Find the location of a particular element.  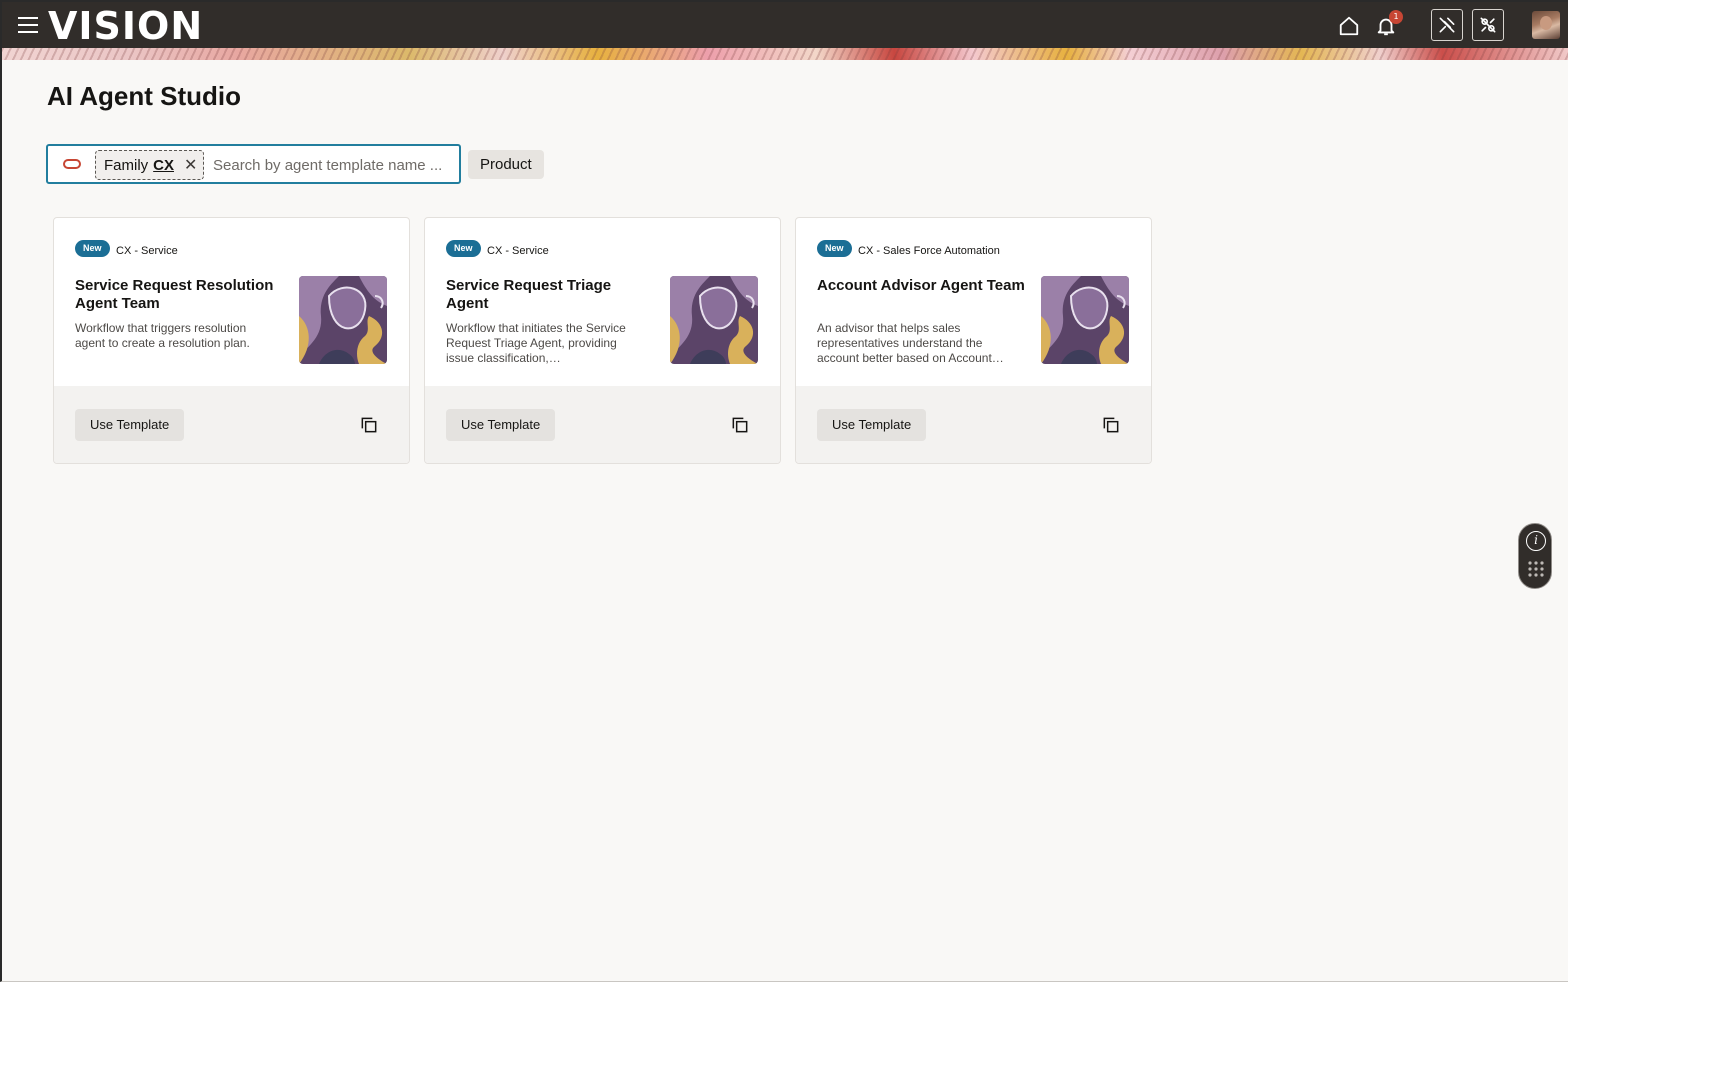

close-icon: ✕ is located at coordinates (190, 165).